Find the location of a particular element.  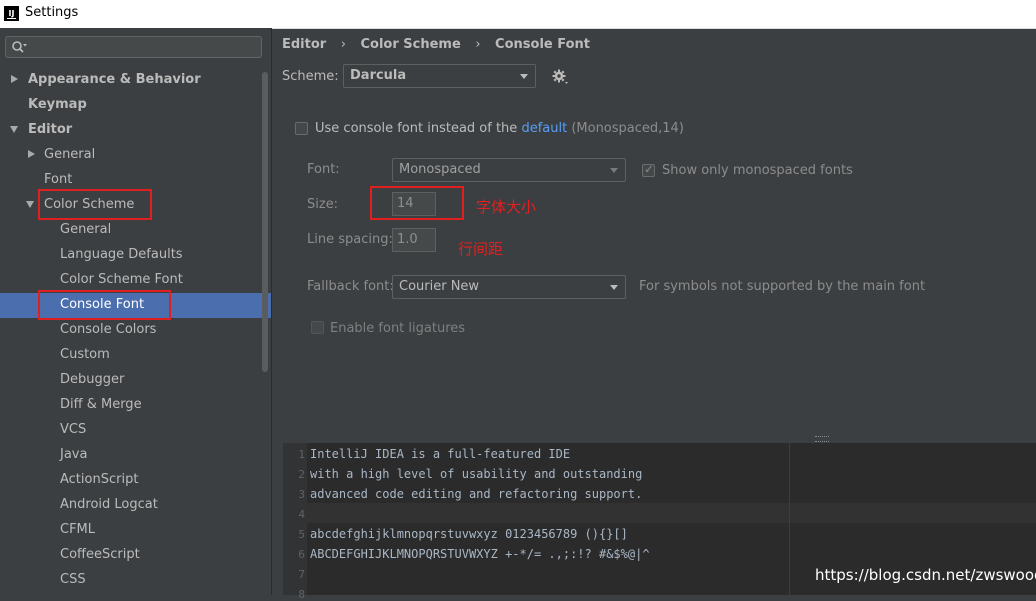

font-ligatures-checkbox is located at coordinates (317, 327).